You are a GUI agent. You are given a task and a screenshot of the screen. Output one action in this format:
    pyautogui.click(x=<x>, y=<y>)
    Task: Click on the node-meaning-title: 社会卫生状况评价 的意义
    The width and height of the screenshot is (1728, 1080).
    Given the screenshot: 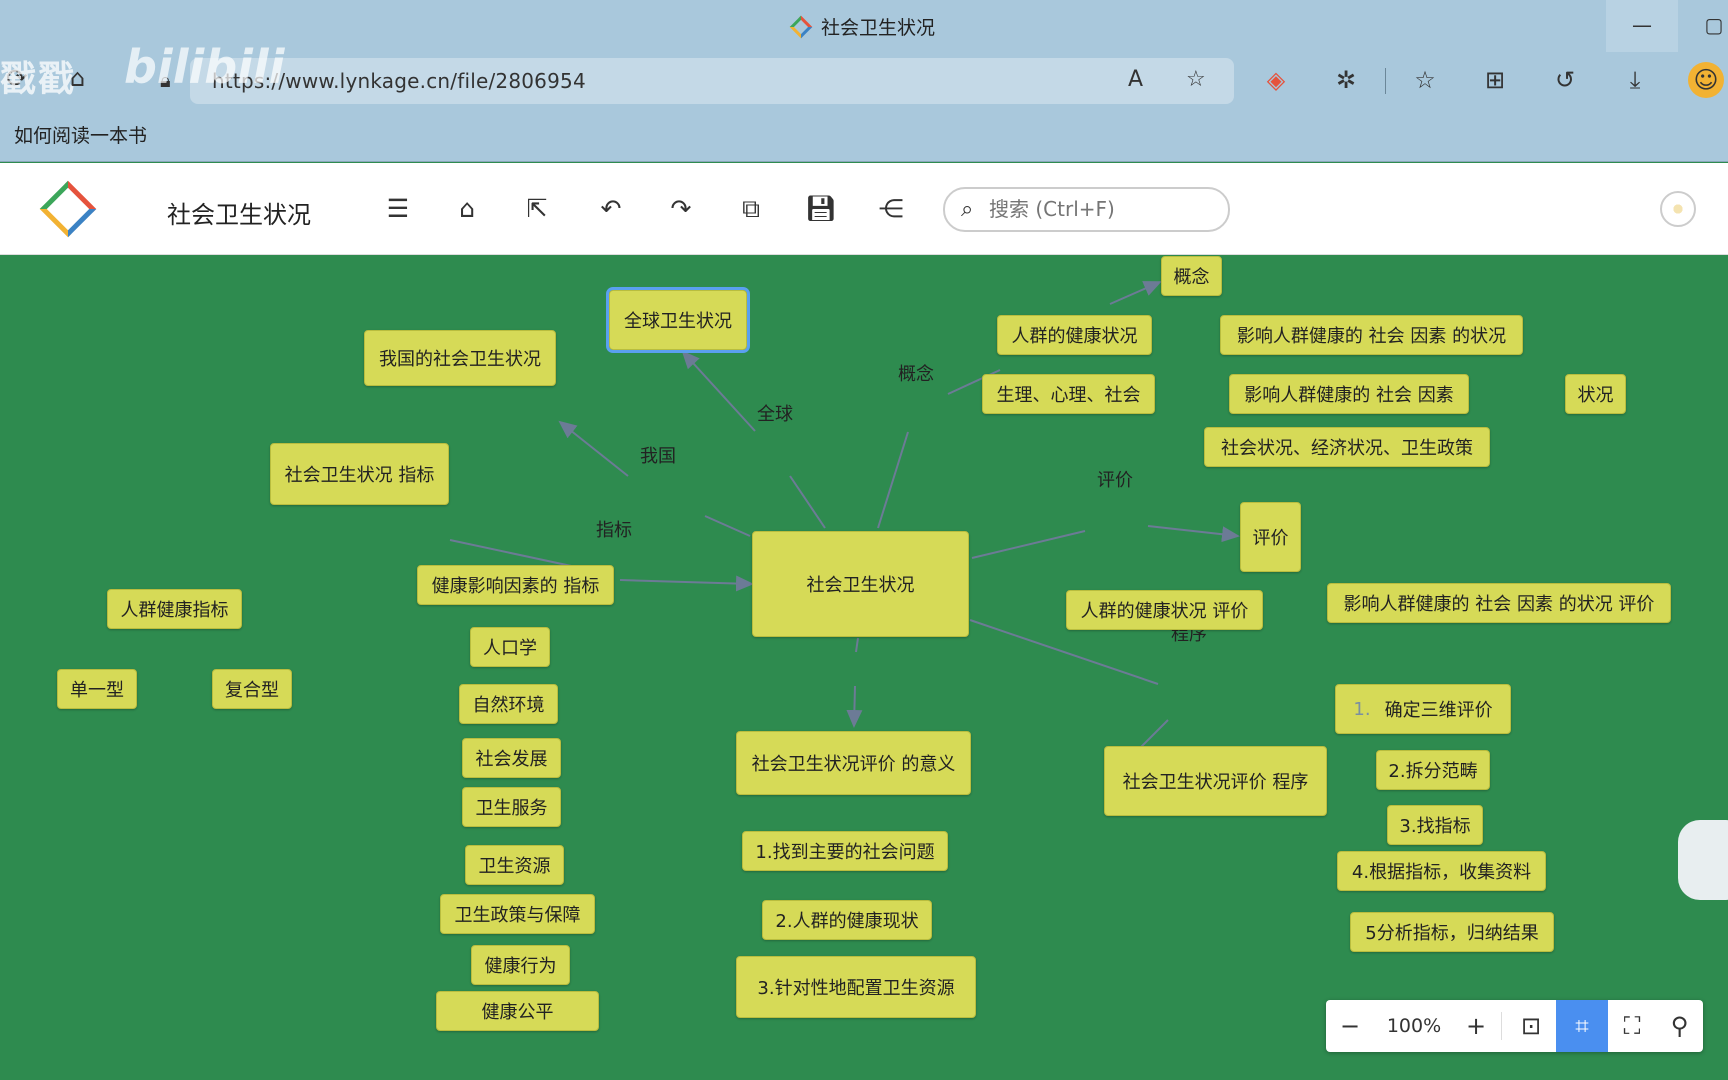 What is the action you would take?
    pyautogui.click(x=853, y=763)
    